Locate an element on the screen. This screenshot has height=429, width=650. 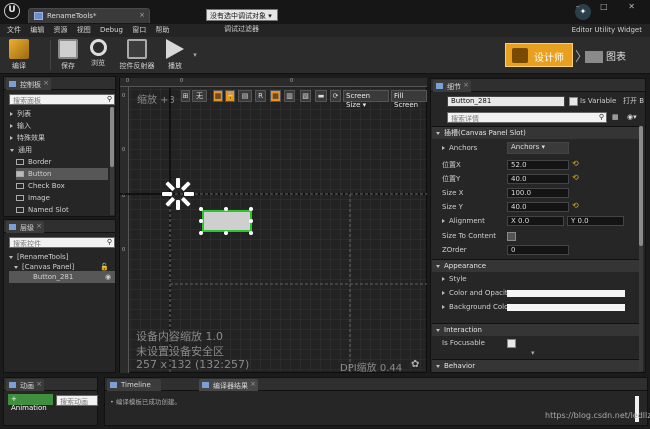
close-animations-icon: × is located at coordinates (39, 384).